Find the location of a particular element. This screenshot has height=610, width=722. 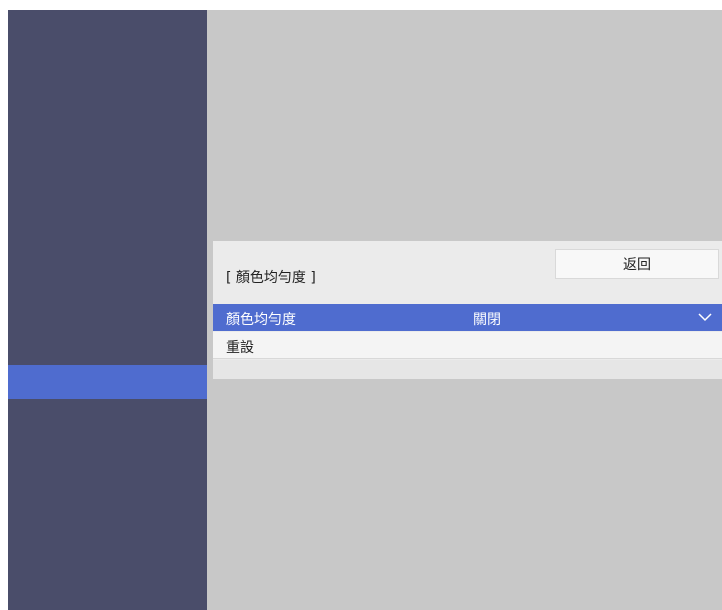

sidebar-selected-item is located at coordinates (107, 382).